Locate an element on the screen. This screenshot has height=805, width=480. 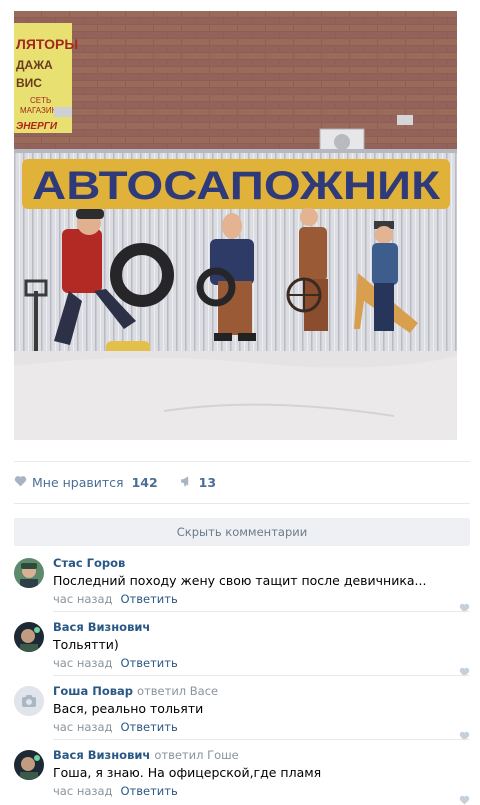
camera-icon is located at coordinates (29, 701).